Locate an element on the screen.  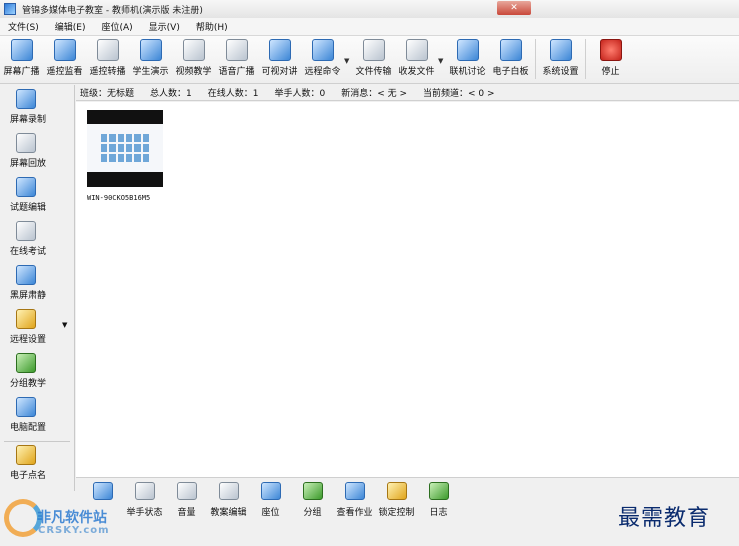
volume-icon is located at coordinates (186, 491).